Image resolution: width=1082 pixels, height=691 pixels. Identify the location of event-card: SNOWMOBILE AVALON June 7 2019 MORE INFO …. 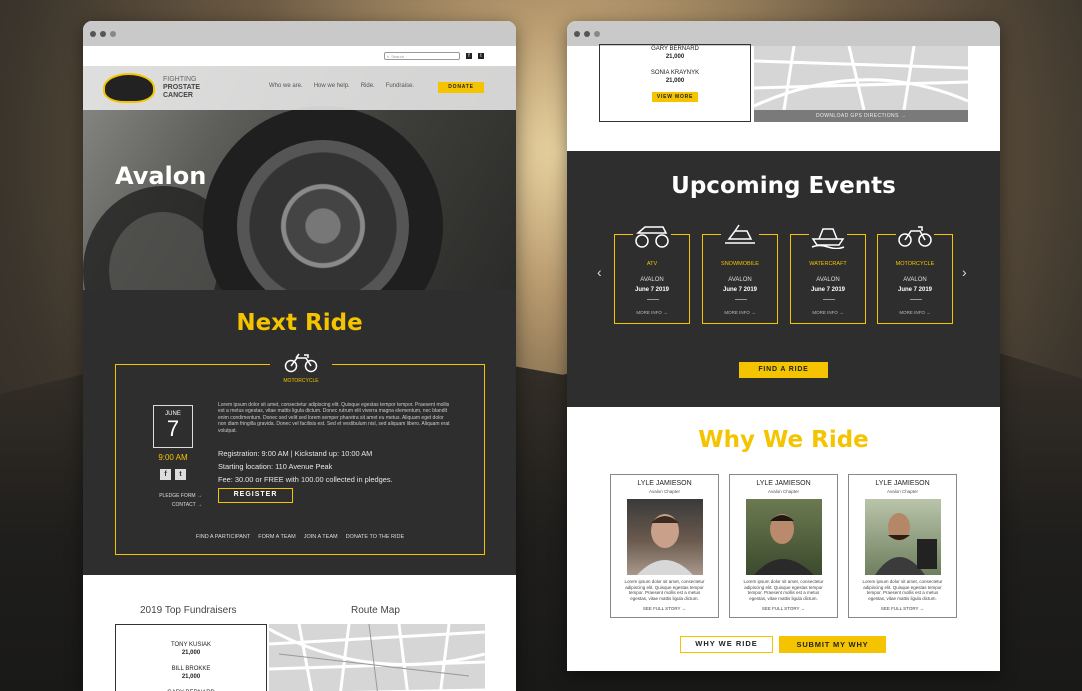
(740, 272).